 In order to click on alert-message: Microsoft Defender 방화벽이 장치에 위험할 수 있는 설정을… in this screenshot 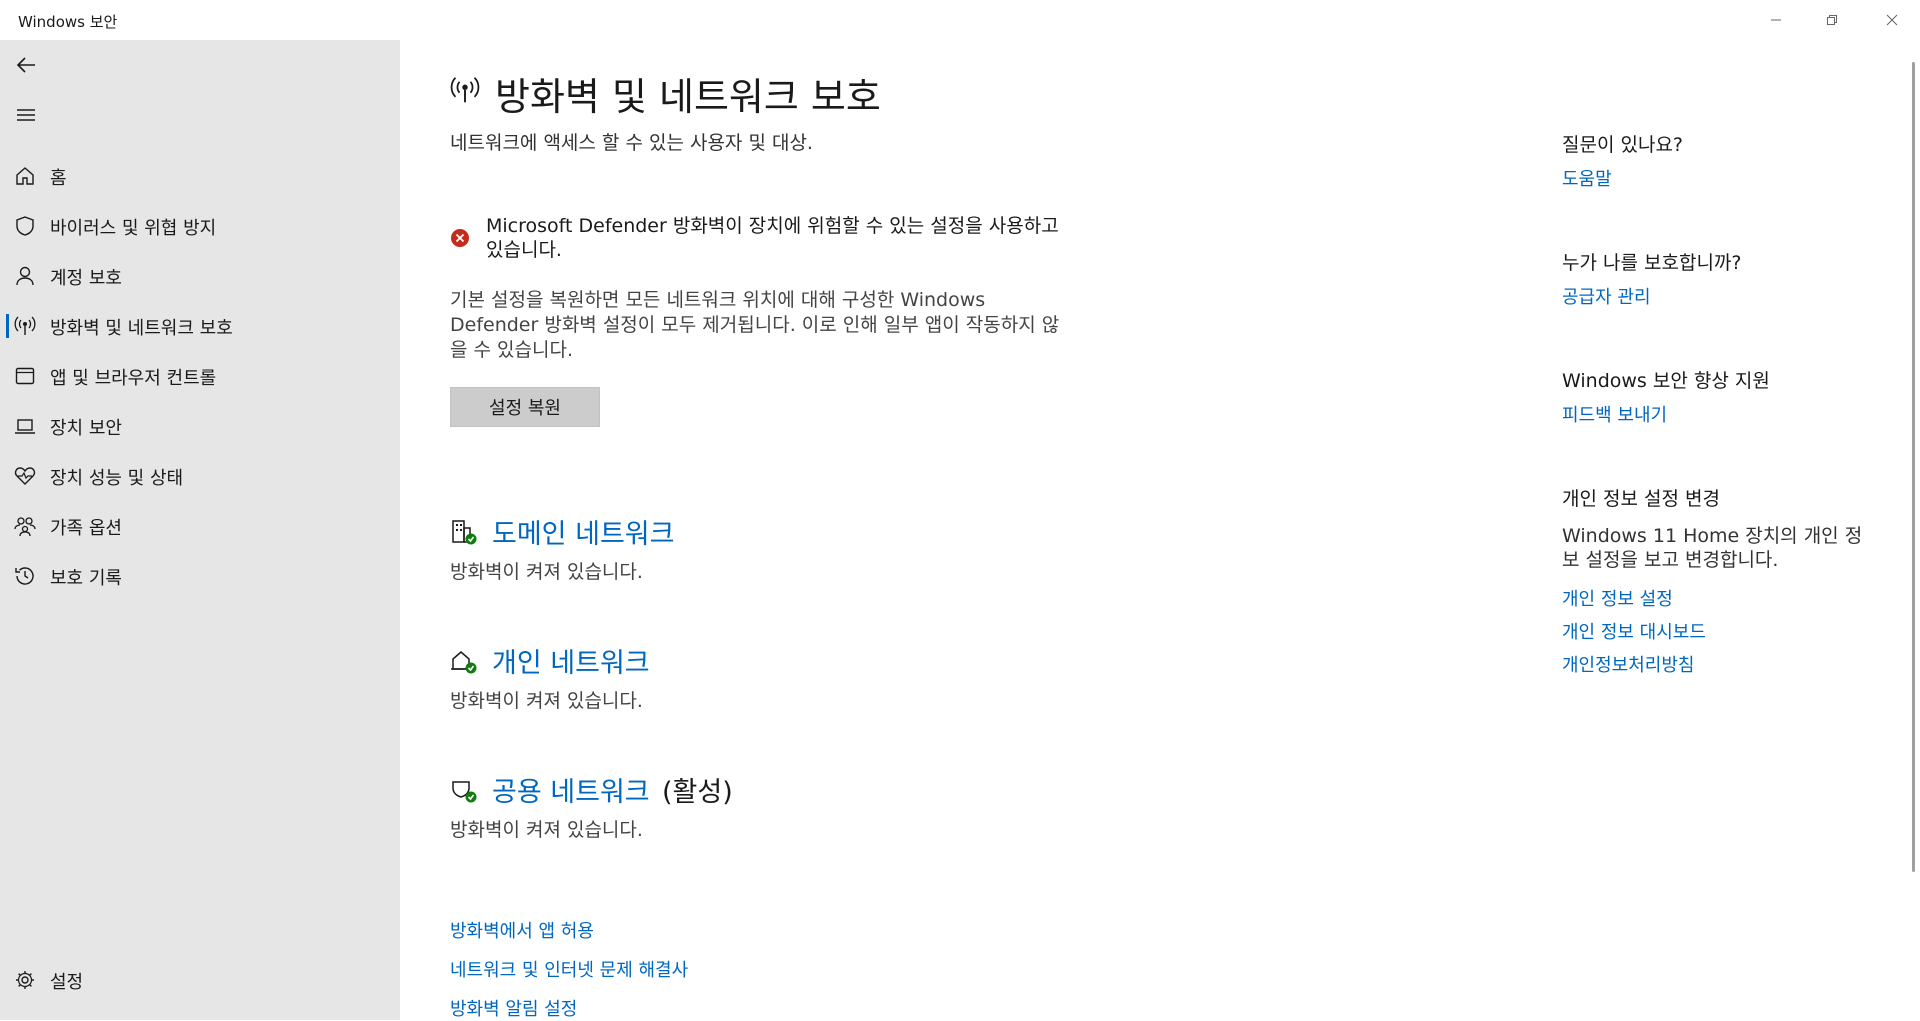, I will do `click(772, 238)`.